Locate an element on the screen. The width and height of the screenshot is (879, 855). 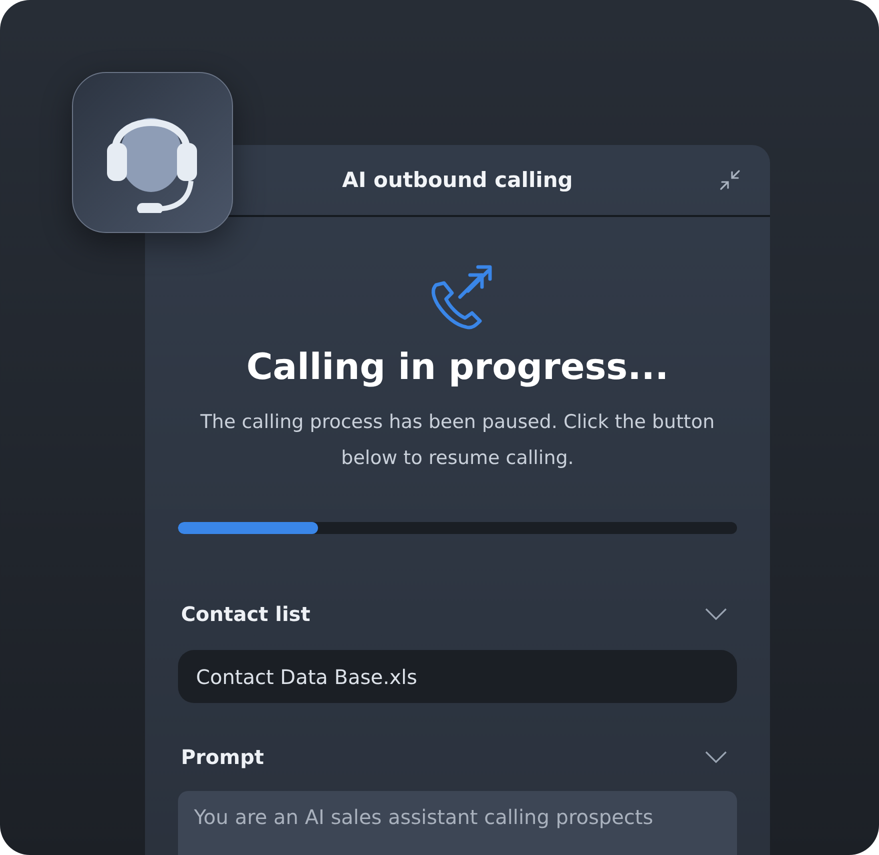
collapse-icon is located at coordinates (730, 180).